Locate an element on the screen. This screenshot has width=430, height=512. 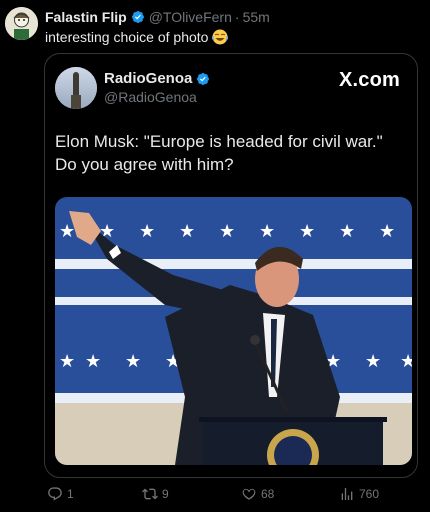
repost-icon is located at coordinates (150, 494).